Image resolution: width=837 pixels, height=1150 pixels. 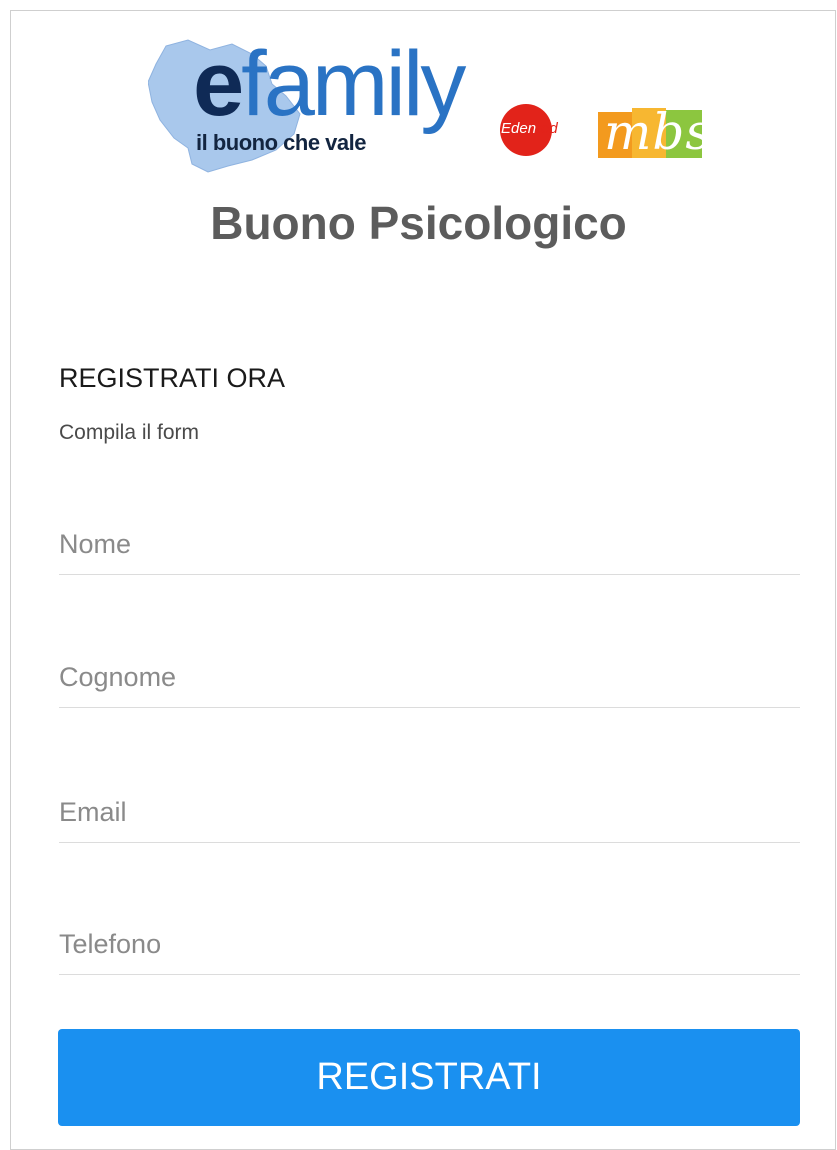 What do you see at coordinates (418, 223) in the screenshot?
I see `page-title: Buono Psicologico` at bounding box center [418, 223].